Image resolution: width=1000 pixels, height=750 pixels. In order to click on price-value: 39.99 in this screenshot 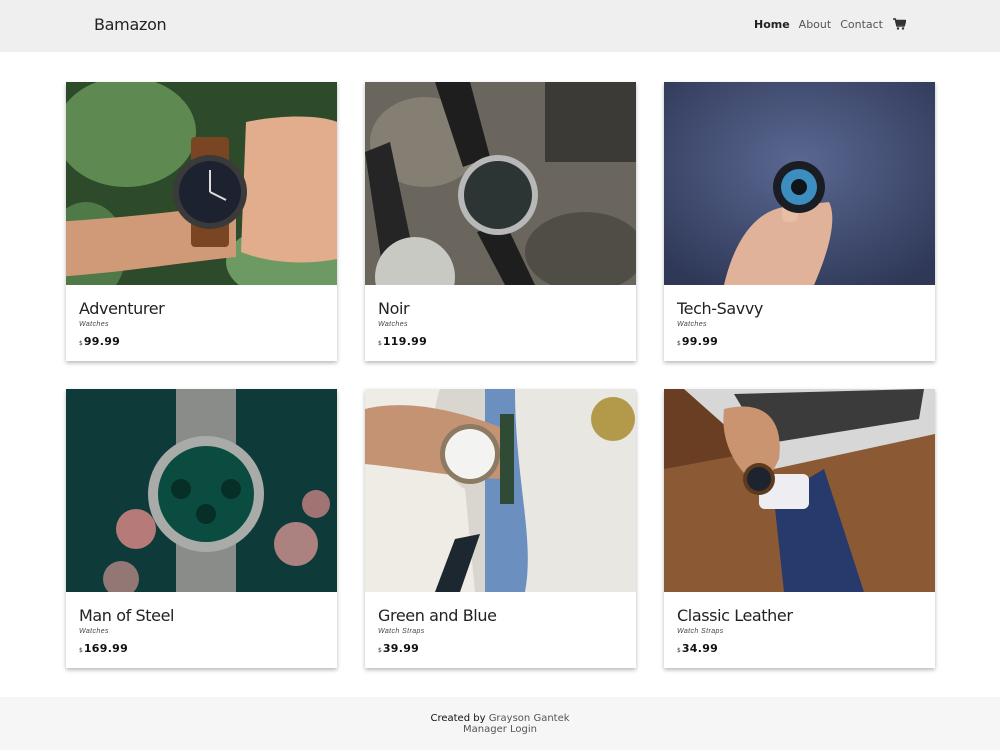, I will do `click(401, 648)`.